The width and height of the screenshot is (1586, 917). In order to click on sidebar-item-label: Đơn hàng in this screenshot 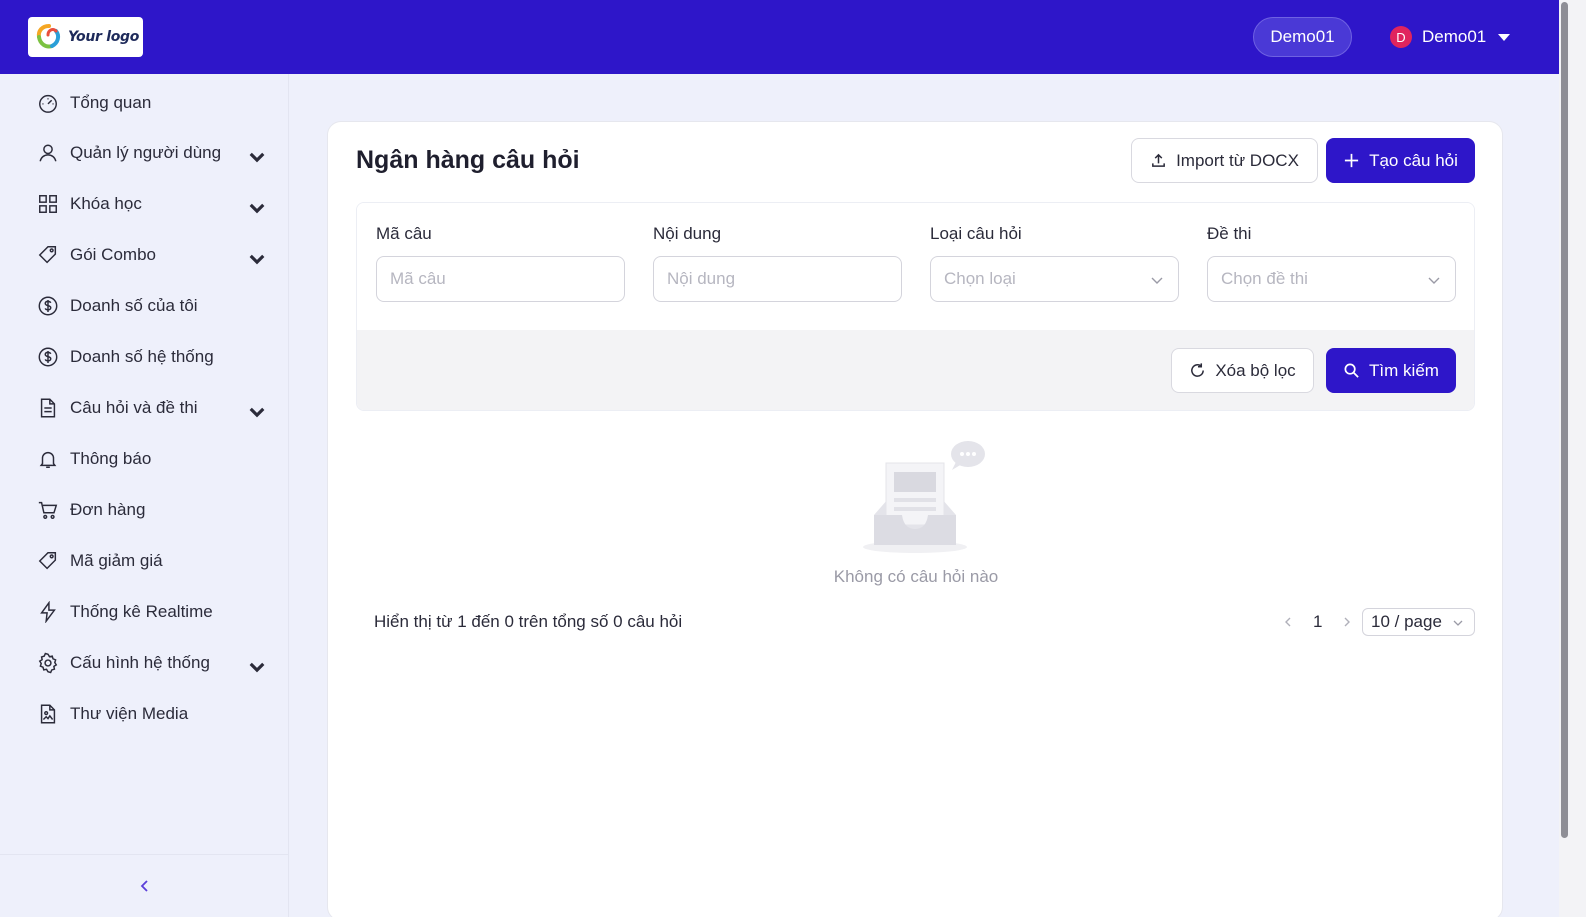, I will do `click(108, 509)`.